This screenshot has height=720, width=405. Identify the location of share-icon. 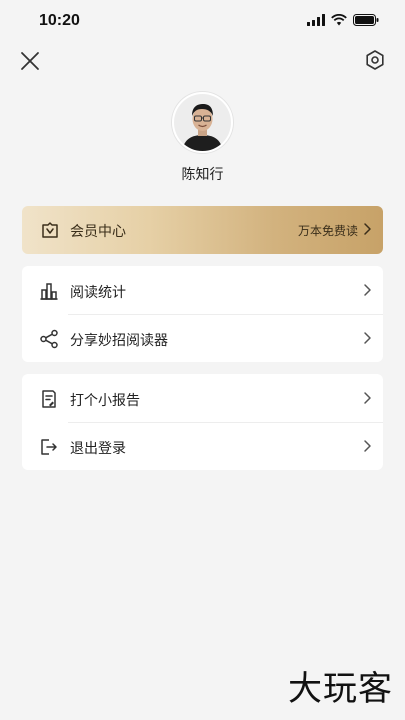
(49, 339).